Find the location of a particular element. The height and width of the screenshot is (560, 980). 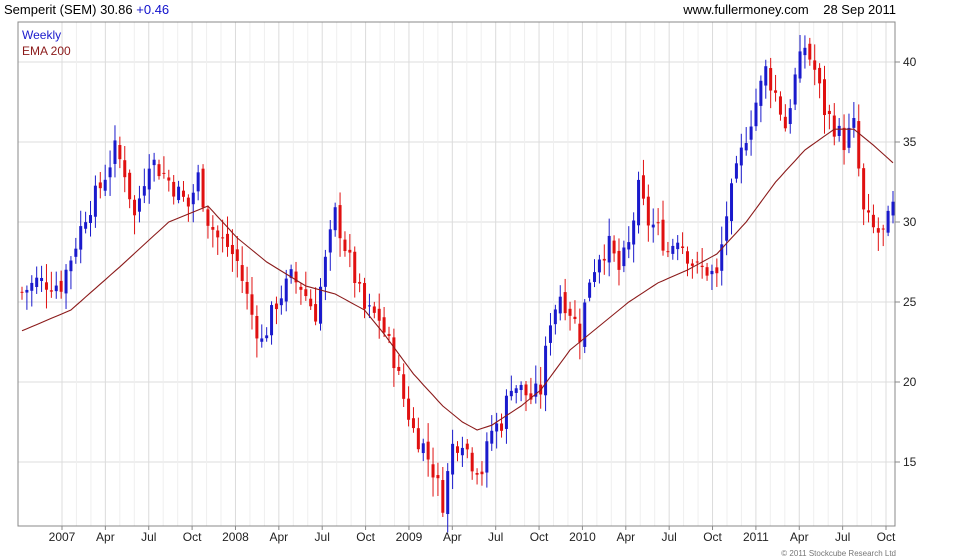

x-tick-label: 2007 is located at coordinates (62, 537).